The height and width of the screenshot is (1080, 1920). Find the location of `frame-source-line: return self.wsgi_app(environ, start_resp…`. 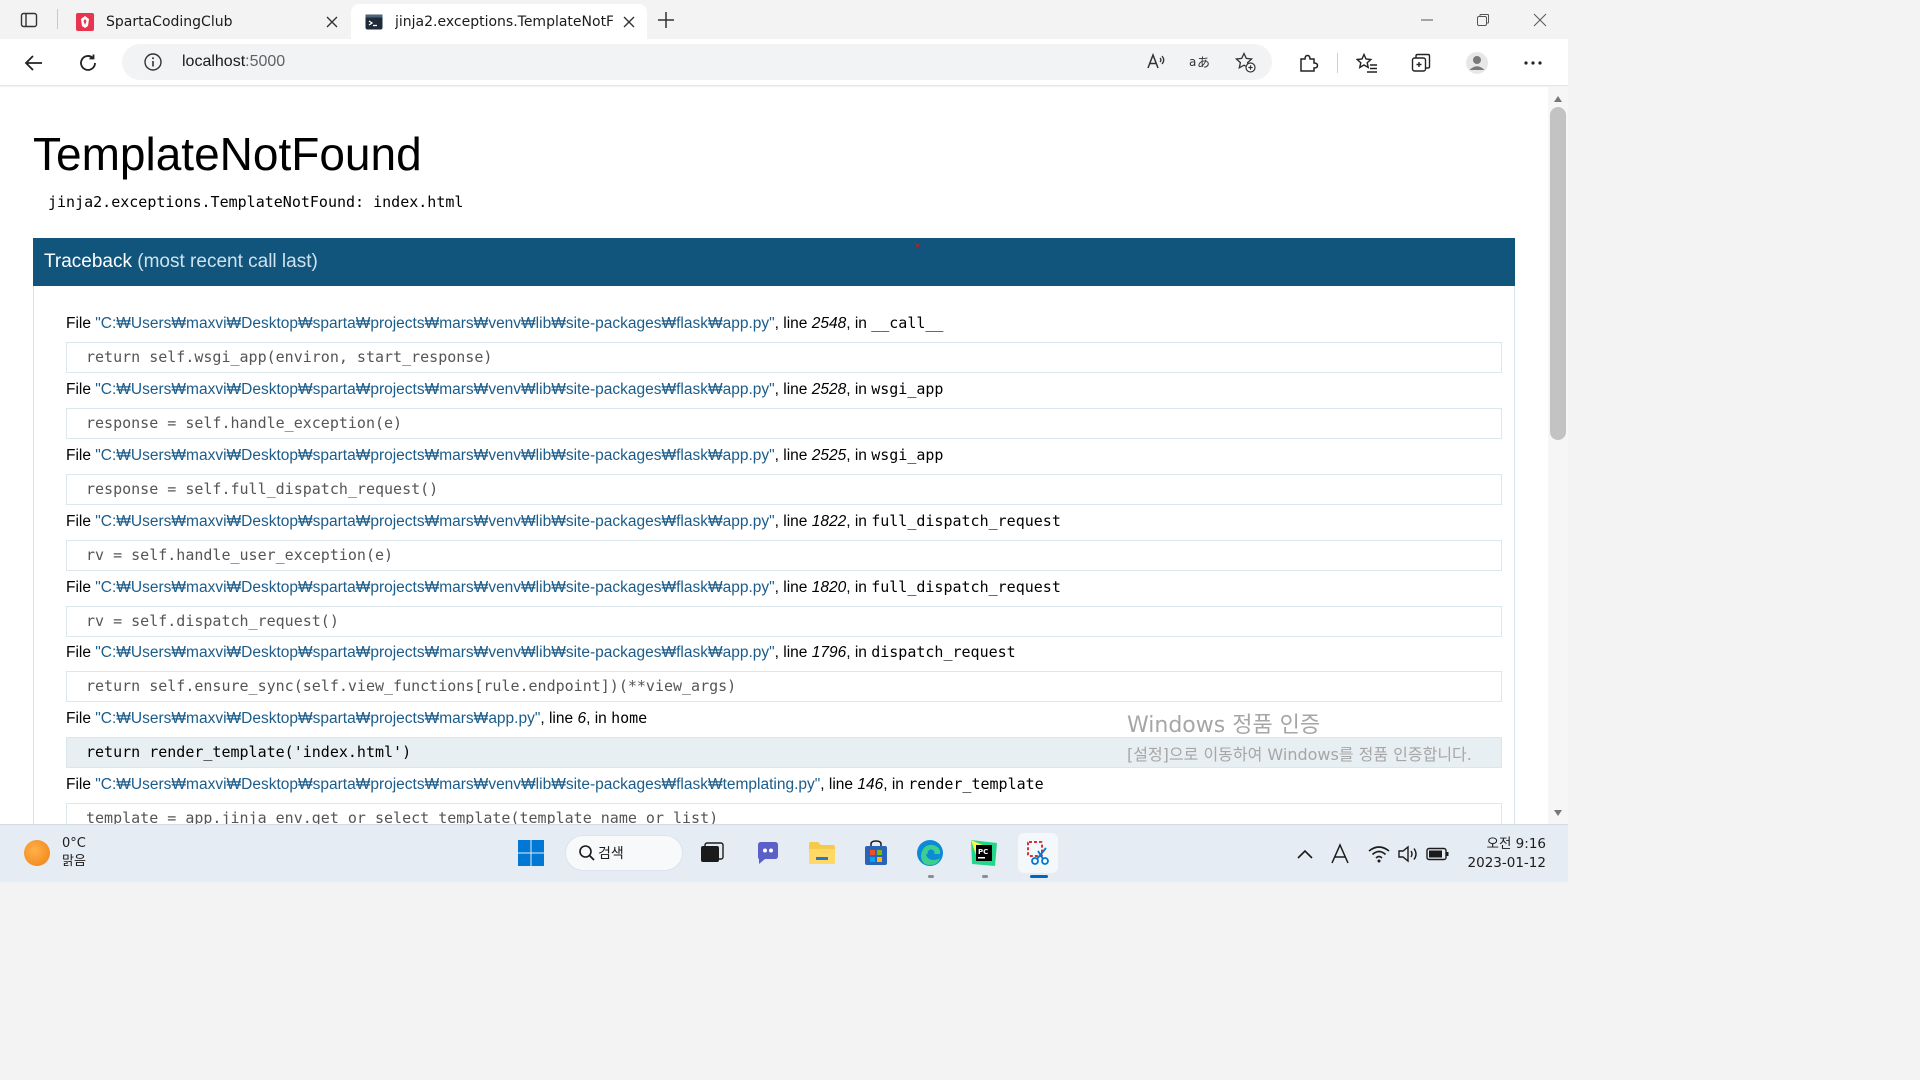

frame-source-line: return self.wsgi_app(environ, start_resp… is located at coordinates (784, 357).